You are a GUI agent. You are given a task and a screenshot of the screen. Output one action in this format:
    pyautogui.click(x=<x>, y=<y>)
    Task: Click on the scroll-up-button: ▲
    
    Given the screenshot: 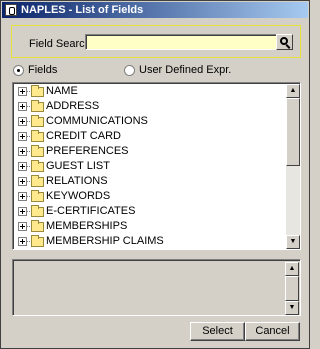 What is the action you would take?
    pyautogui.click(x=293, y=91)
    